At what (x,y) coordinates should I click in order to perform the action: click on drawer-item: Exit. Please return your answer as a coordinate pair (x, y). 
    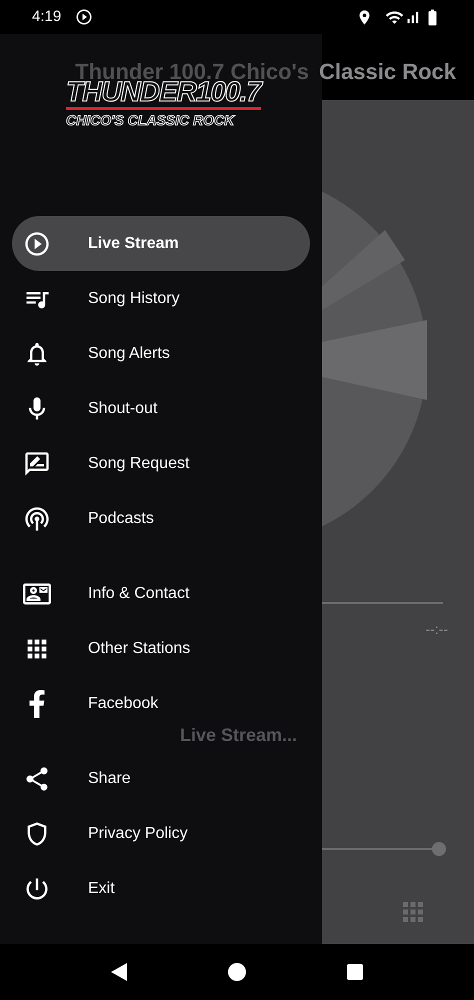
    Looking at the image, I should click on (161, 888).